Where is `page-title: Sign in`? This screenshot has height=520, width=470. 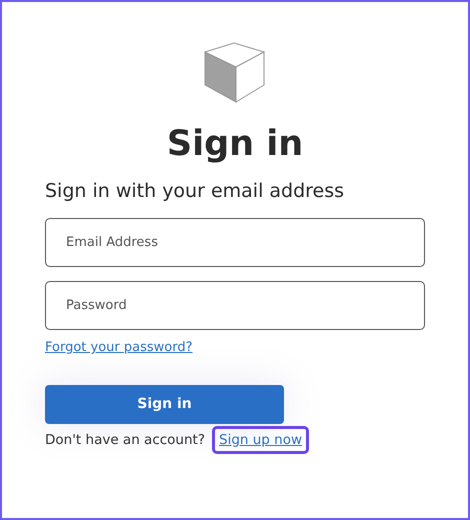 page-title: Sign in is located at coordinates (235, 144).